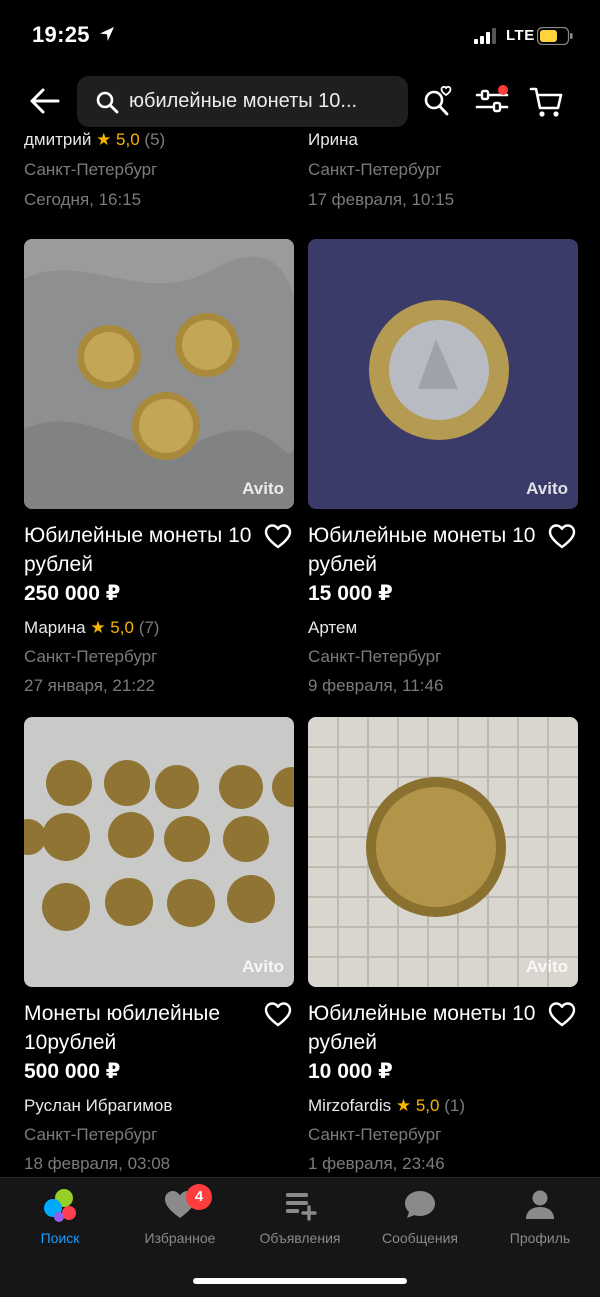  What do you see at coordinates (61, 34) in the screenshot?
I see `status-time: 19:25` at bounding box center [61, 34].